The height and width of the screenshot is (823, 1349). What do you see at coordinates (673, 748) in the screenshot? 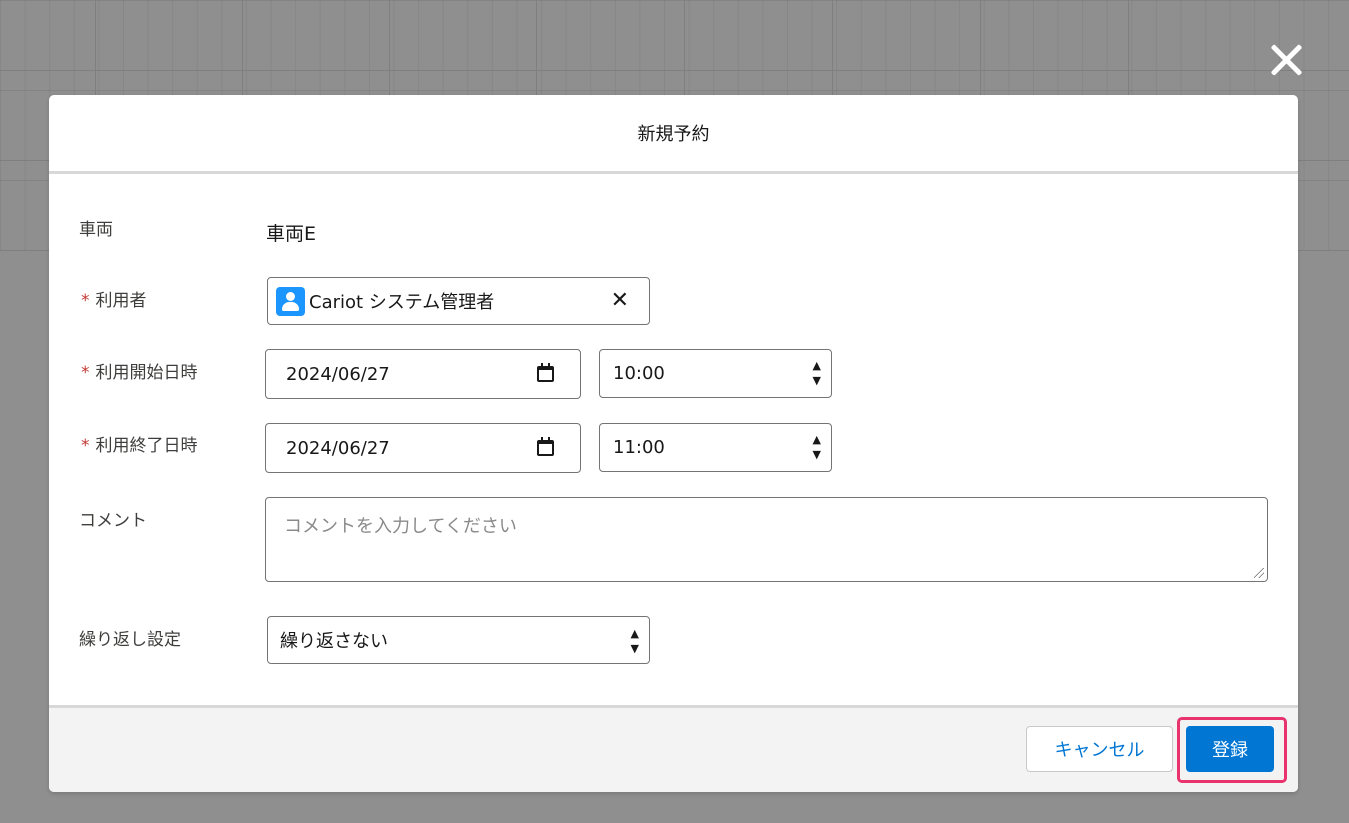
I see `modal-footer: キャンセル 登録` at bounding box center [673, 748].